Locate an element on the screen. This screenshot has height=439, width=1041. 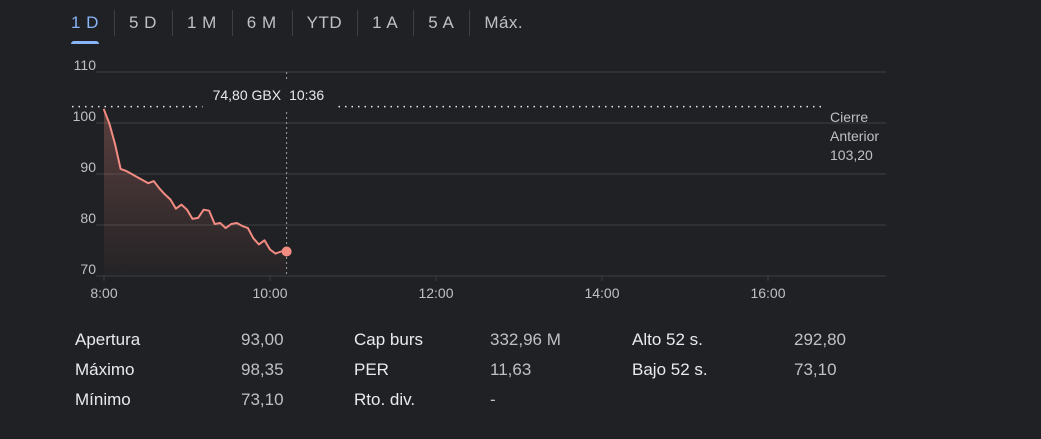
tab-1m: 1 M is located at coordinates (201, 22).